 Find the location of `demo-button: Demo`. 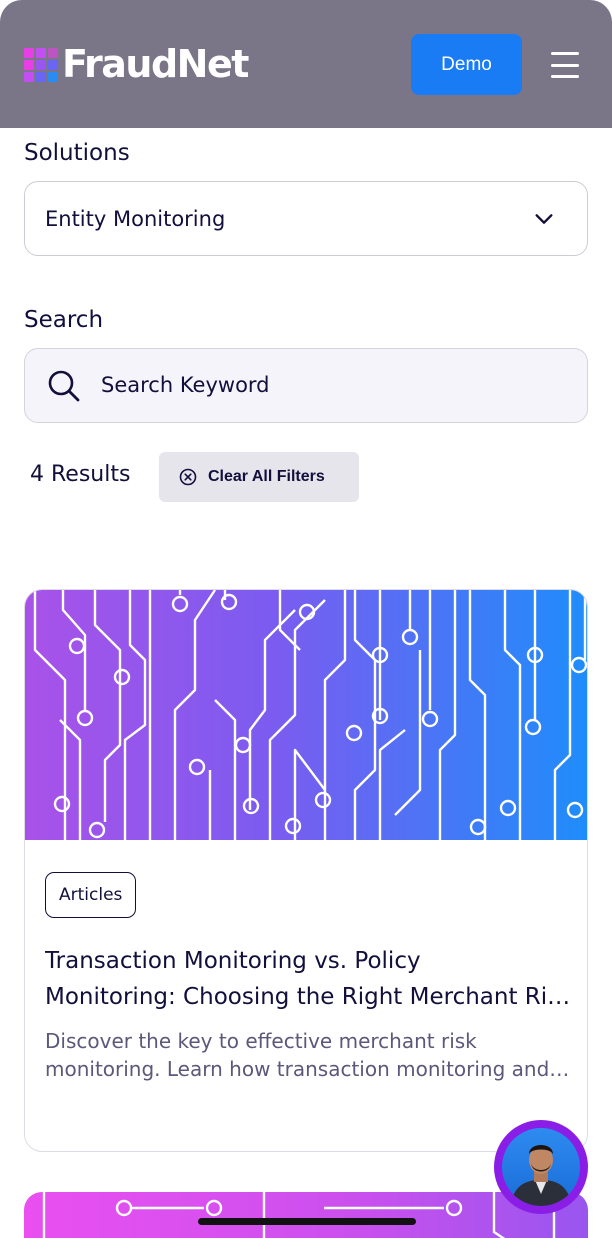

demo-button: Demo is located at coordinates (466, 64).